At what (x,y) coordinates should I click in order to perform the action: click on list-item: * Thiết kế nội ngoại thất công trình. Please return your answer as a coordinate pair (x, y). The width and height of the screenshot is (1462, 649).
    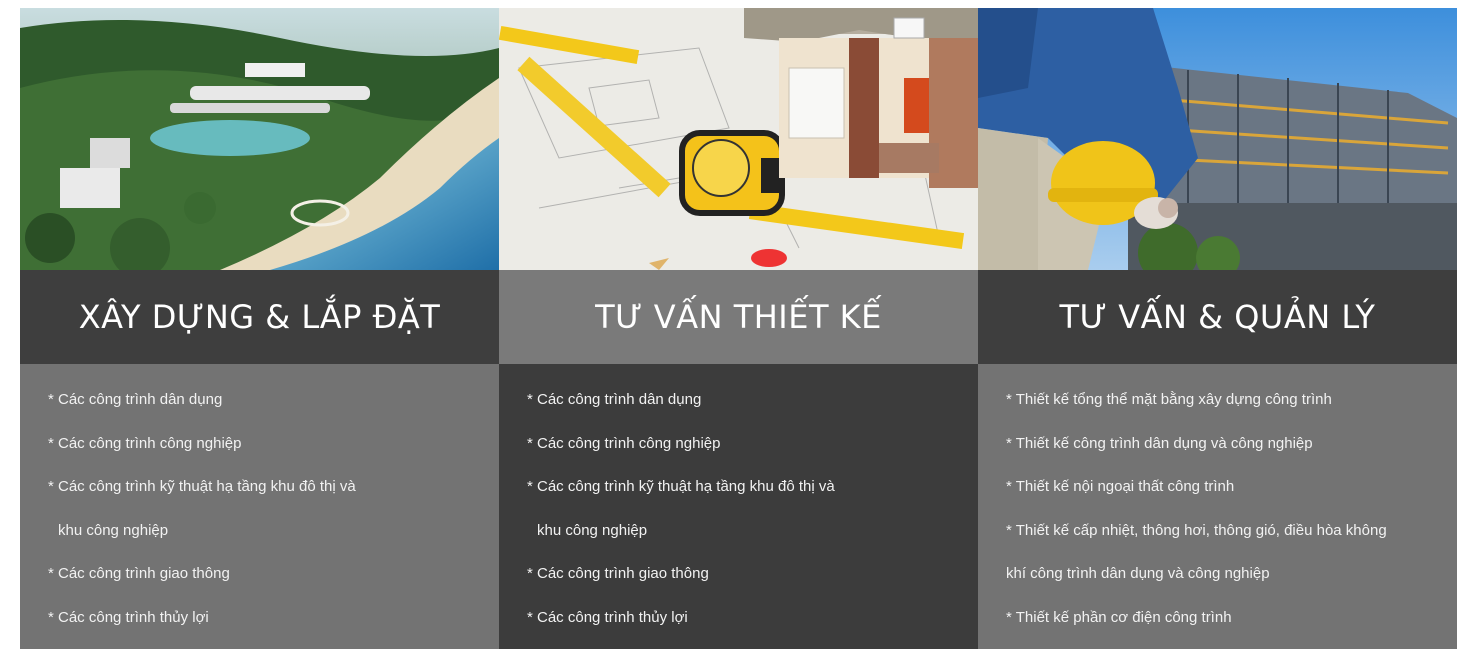
    Looking at the image, I should click on (1120, 487).